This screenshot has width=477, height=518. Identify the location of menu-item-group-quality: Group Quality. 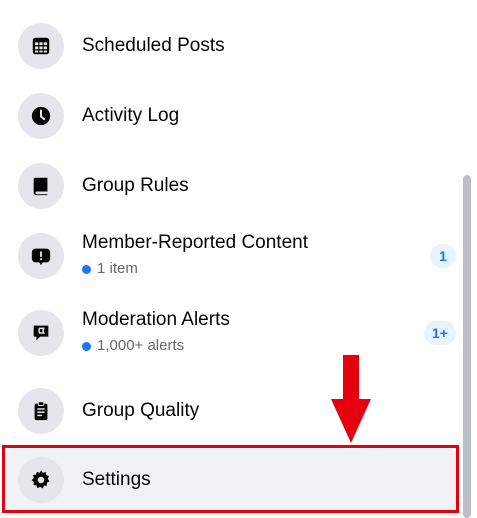
(231, 411).